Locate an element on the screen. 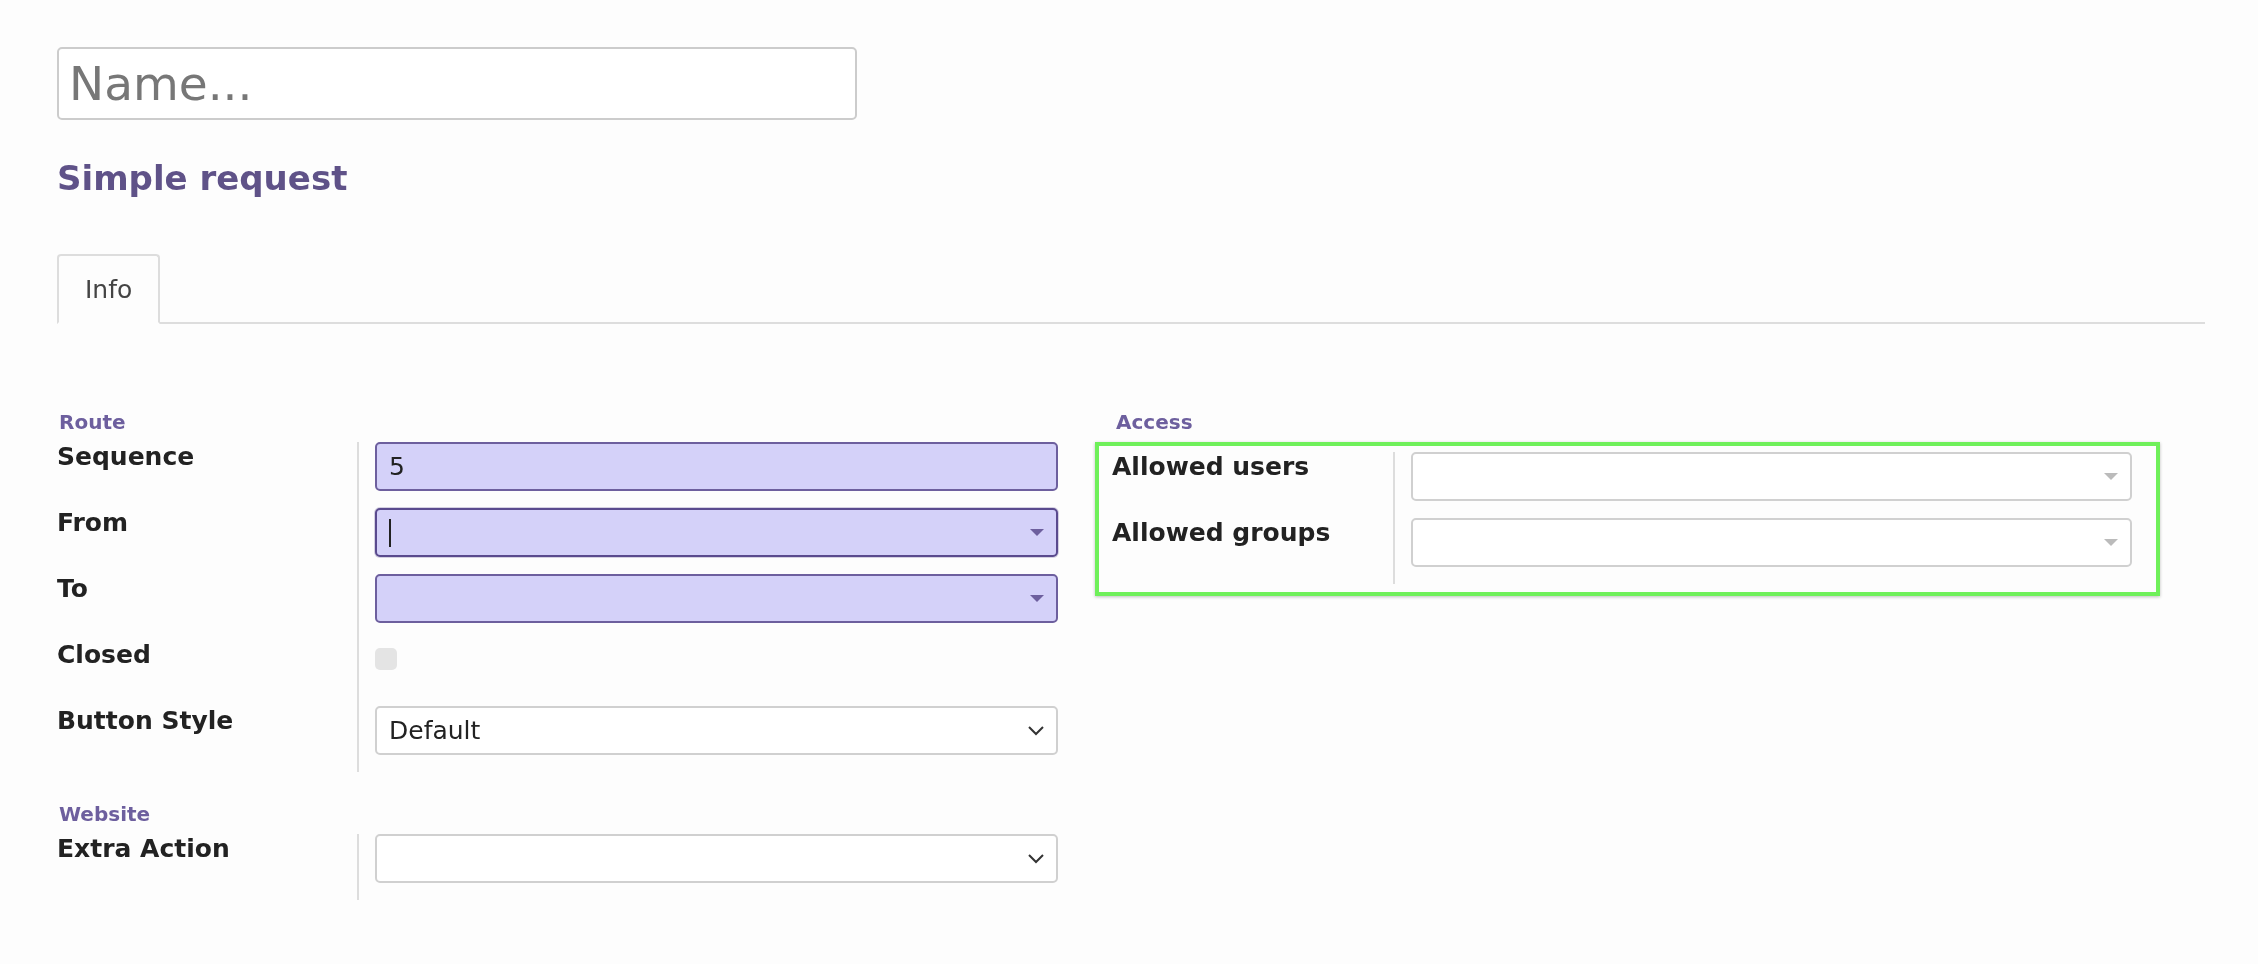  input-field: 5 is located at coordinates (716, 466).